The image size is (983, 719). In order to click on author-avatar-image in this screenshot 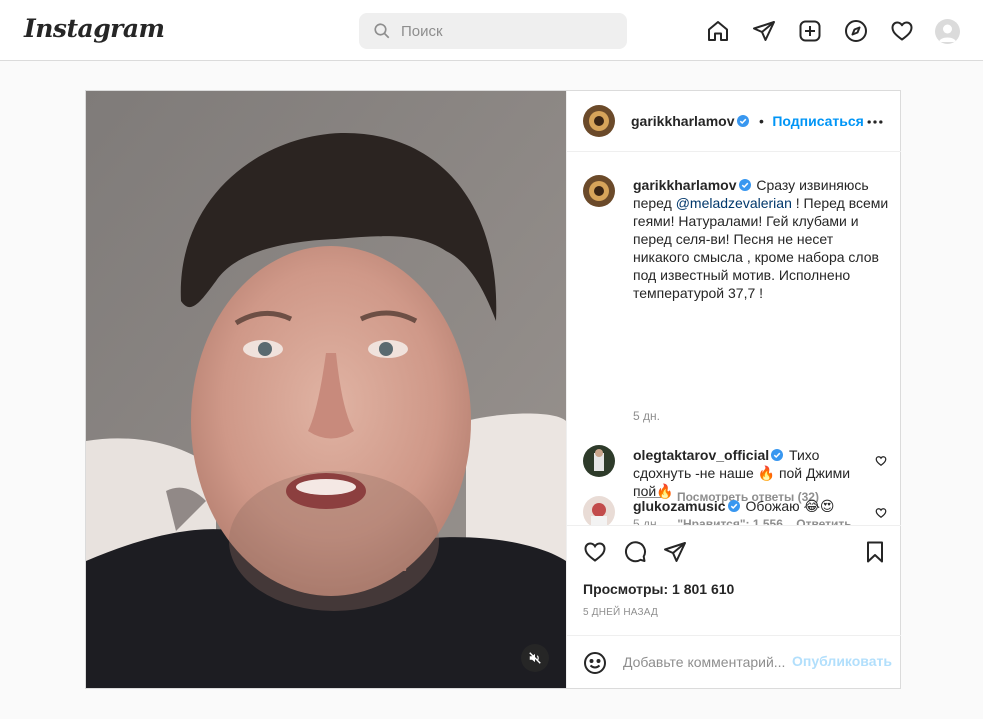, I will do `click(599, 121)`.